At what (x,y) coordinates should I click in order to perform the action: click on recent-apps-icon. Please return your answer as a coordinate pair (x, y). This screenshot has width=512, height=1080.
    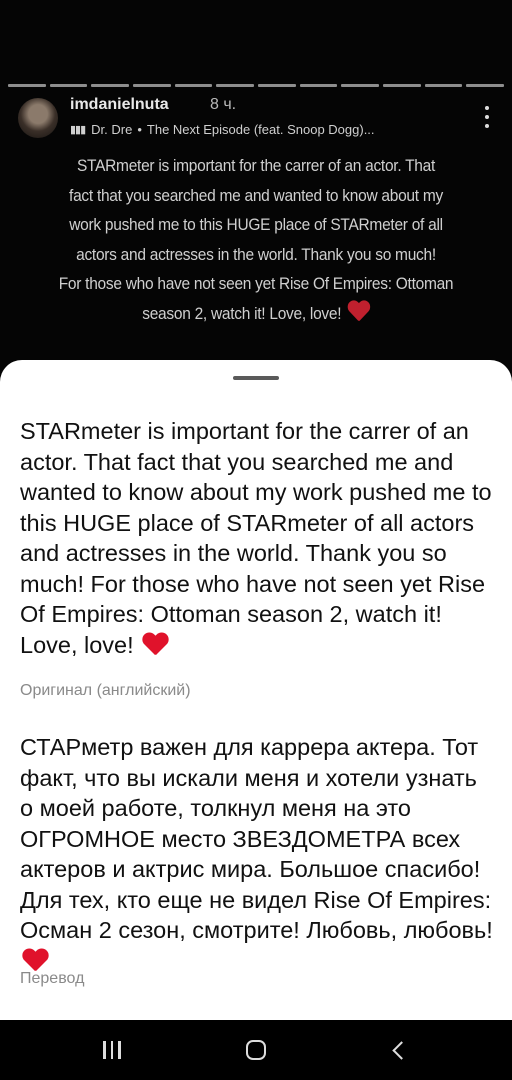
    Looking at the image, I should click on (112, 1050).